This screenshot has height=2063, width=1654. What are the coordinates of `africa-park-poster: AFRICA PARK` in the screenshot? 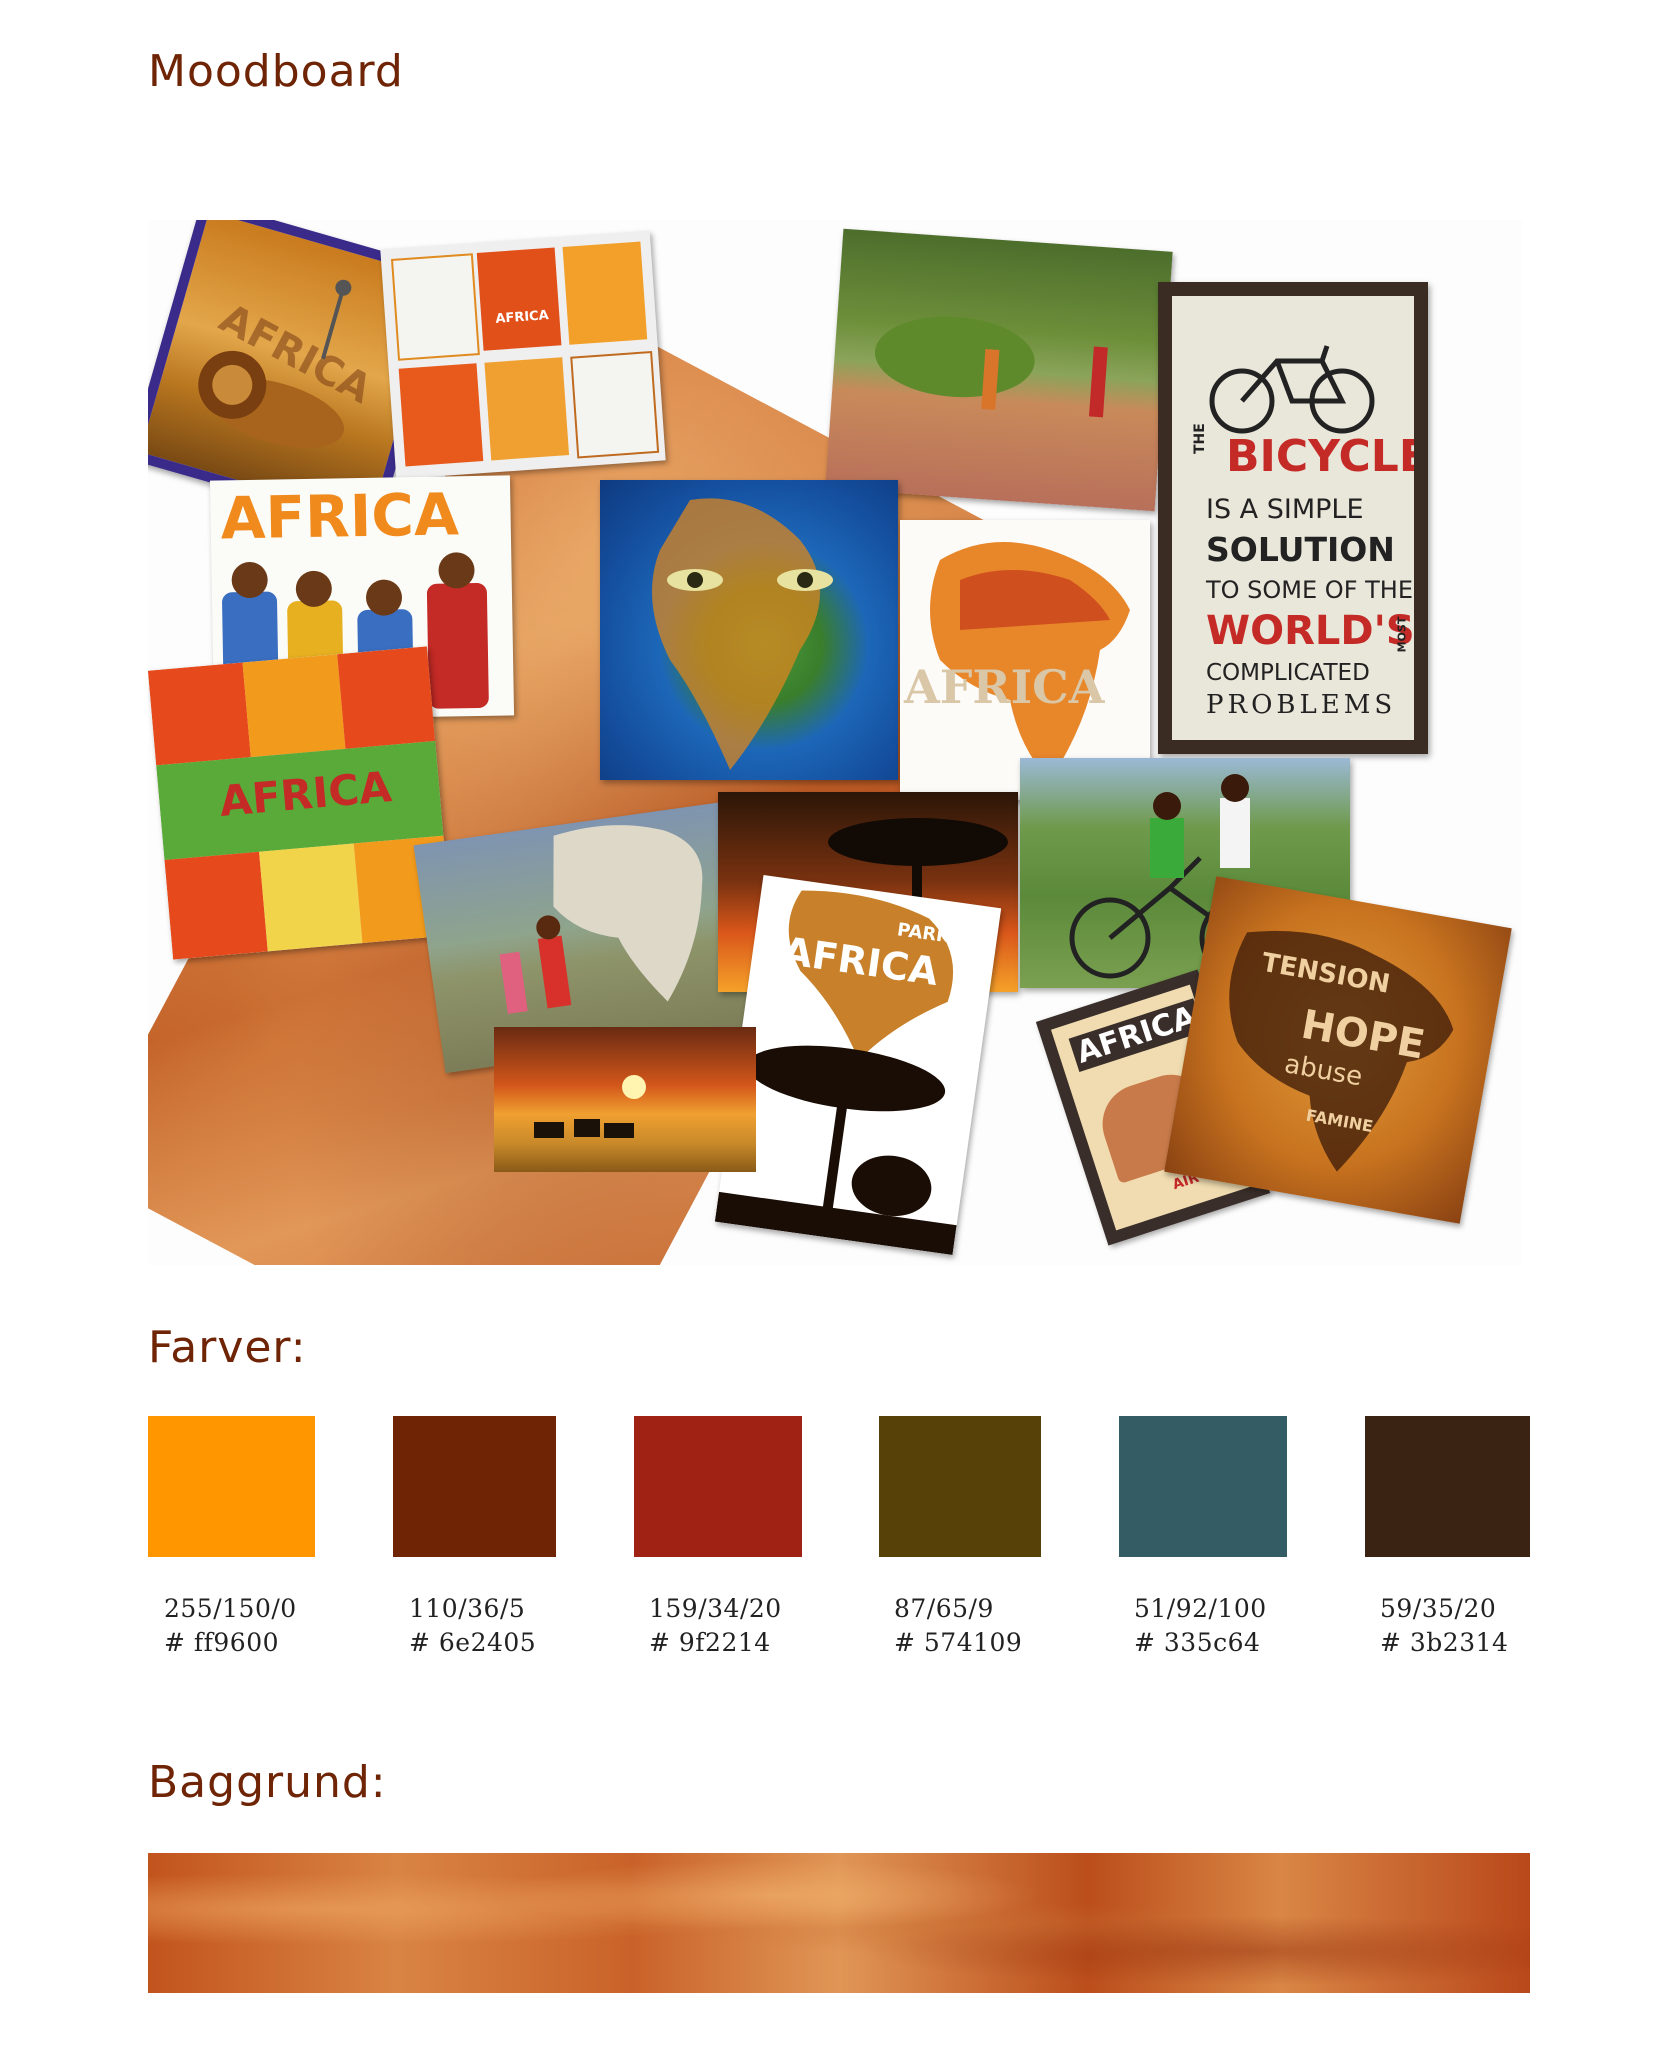 It's located at (858, 1065).